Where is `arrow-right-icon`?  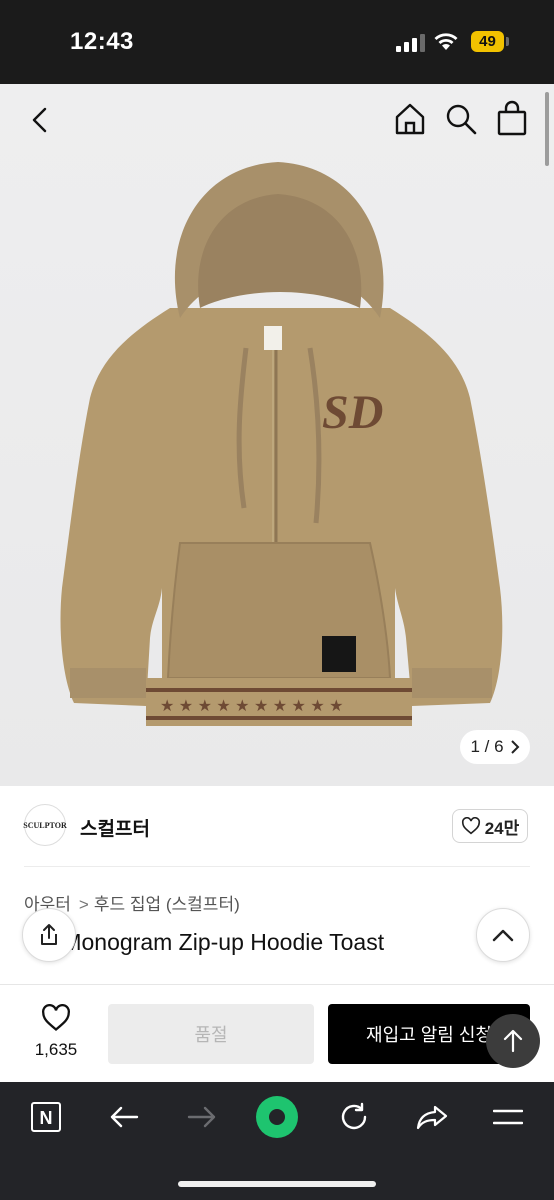 arrow-right-icon is located at coordinates (201, 1117).